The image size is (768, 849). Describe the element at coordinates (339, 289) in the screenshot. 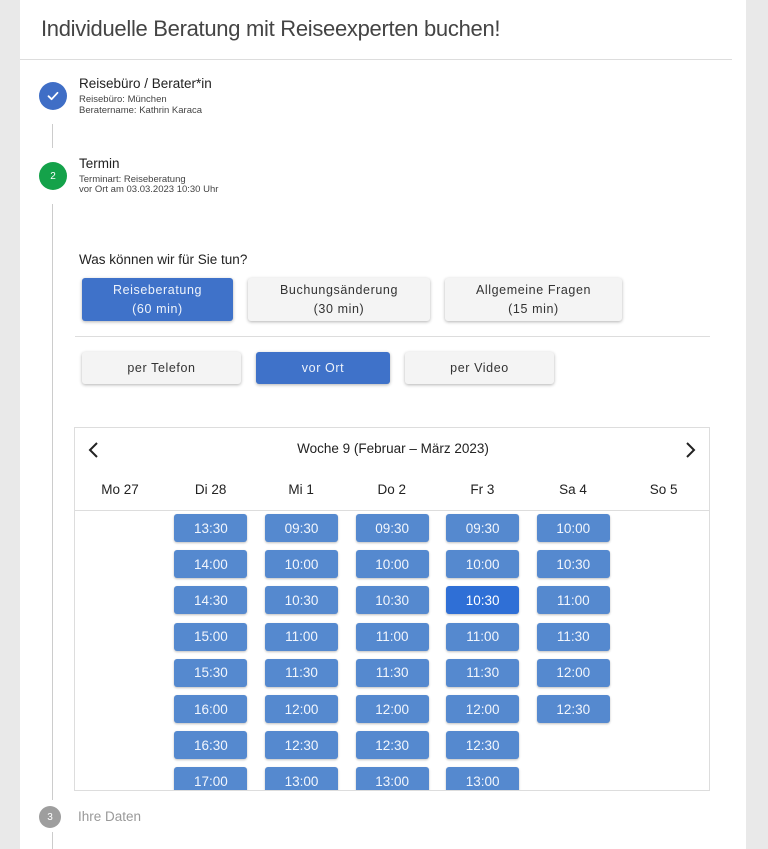

I see `service-name: Buchungsänderung` at that location.